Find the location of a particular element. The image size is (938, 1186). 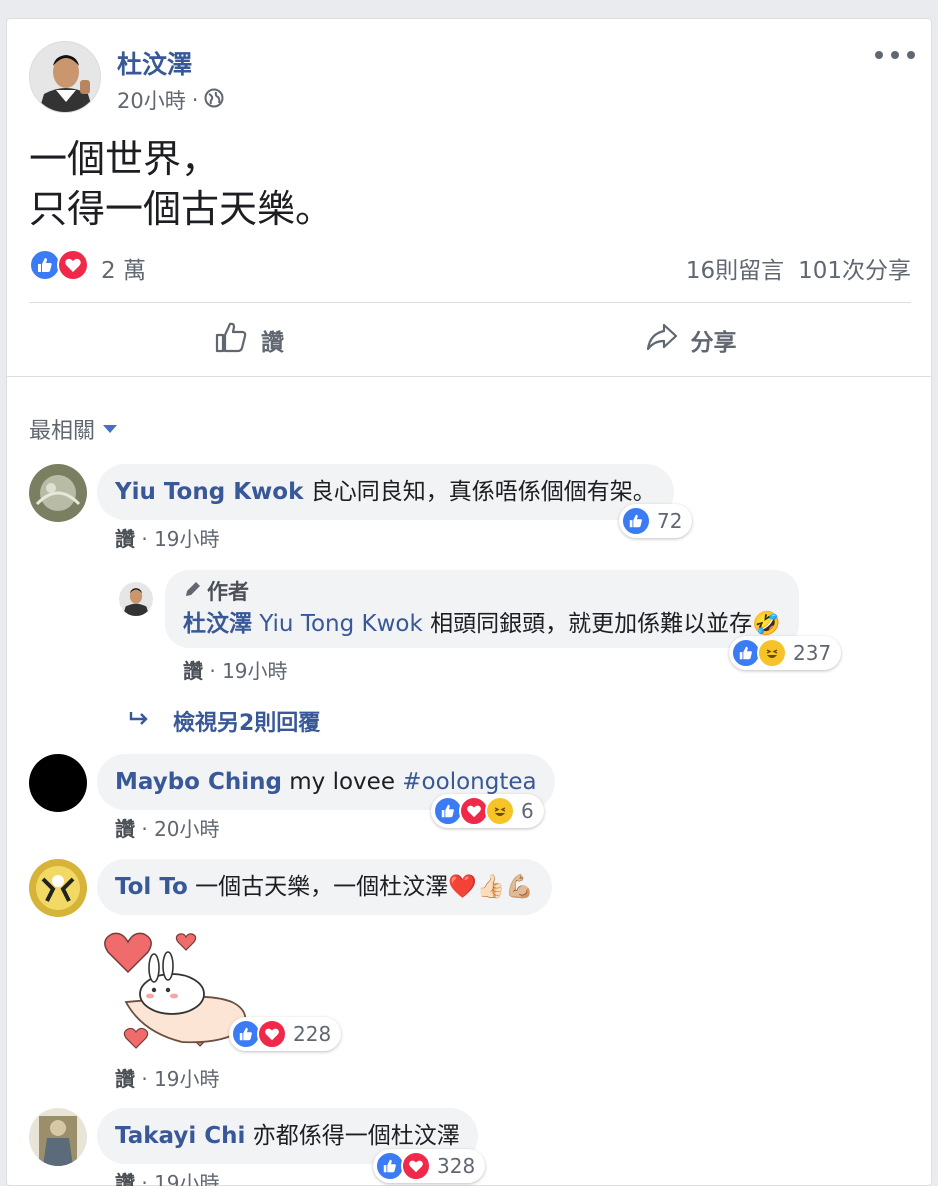

reaction-icons is located at coordinates (59, 265).